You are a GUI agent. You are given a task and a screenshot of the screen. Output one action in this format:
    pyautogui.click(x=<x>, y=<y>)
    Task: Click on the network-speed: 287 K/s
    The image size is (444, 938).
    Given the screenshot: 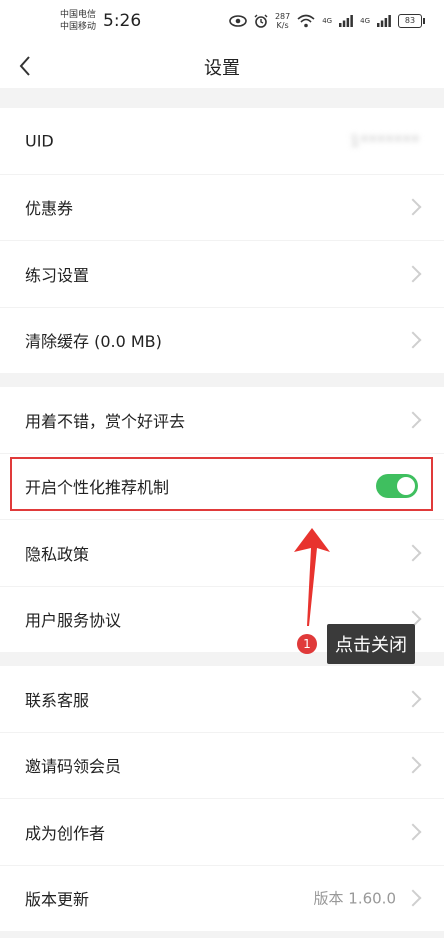 What is the action you would take?
    pyautogui.click(x=282, y=21)
    